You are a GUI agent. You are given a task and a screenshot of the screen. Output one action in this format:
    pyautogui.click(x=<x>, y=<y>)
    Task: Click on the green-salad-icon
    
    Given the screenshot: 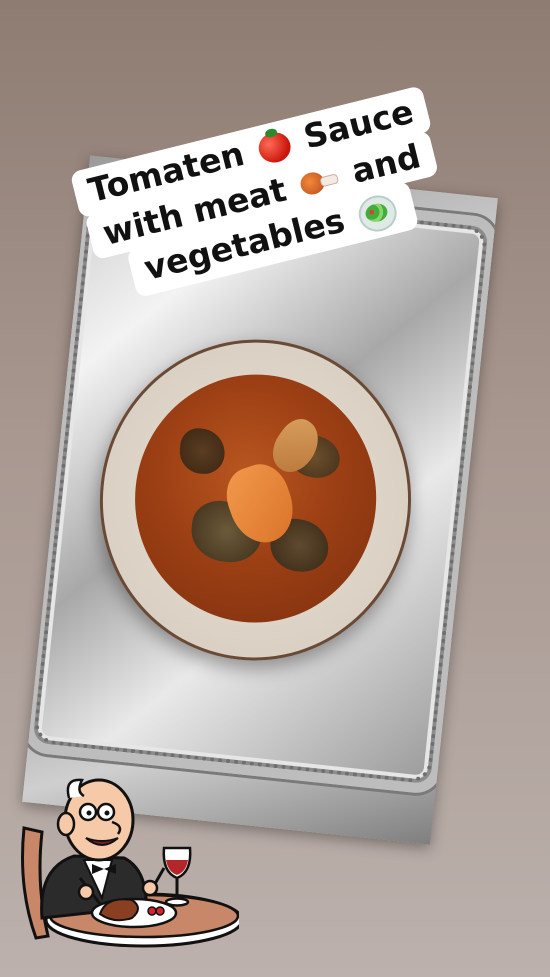 What is the action you would take?
    pyautogui.click(x=378, y=213)
    